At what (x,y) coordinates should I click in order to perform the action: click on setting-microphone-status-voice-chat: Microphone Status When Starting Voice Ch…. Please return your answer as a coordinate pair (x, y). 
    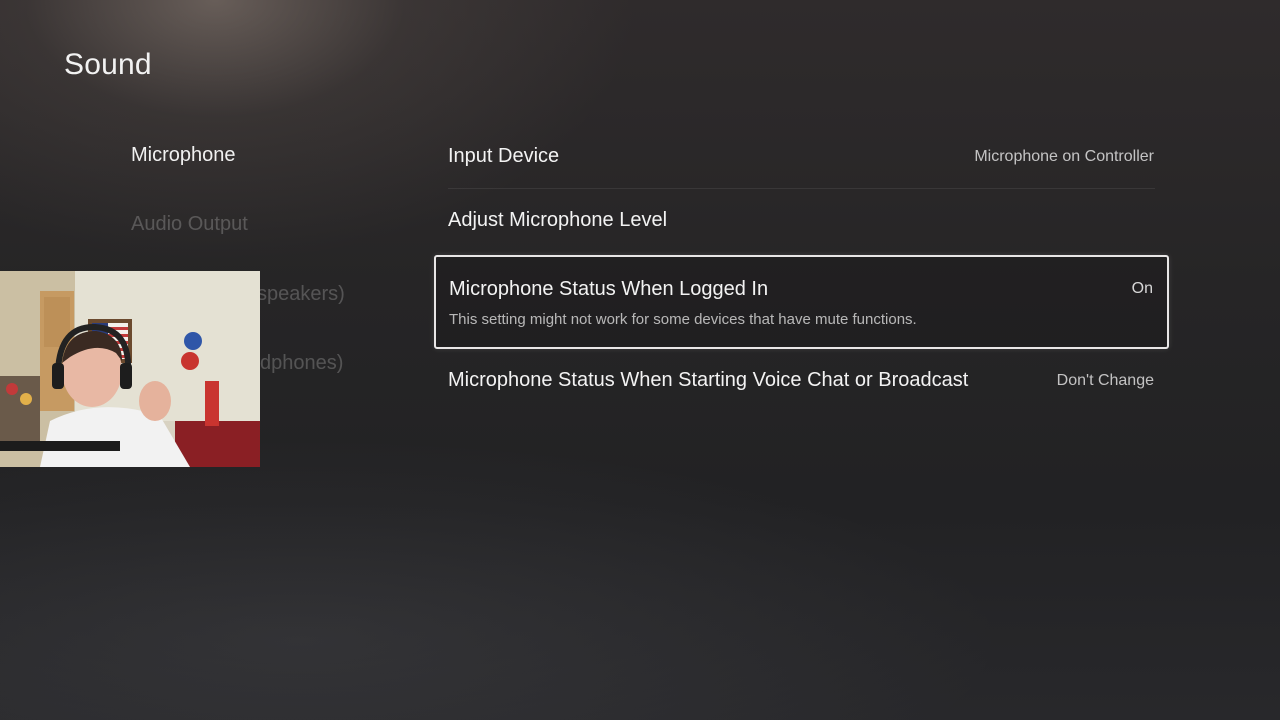
    Looking at the image, I should click on (801, 381).